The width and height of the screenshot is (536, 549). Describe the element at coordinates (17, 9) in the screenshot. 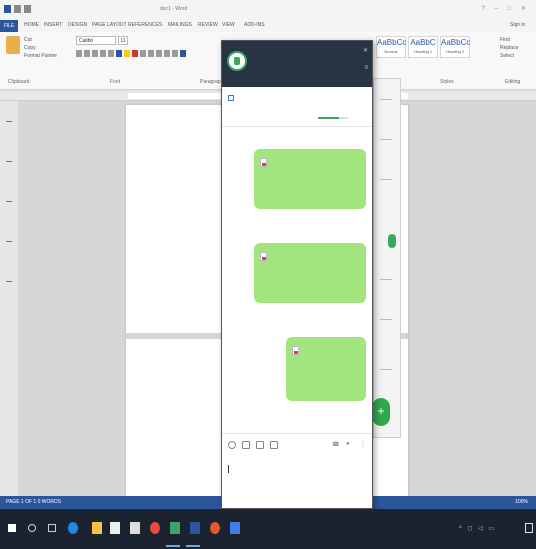

I see `undo-icon` at that location.